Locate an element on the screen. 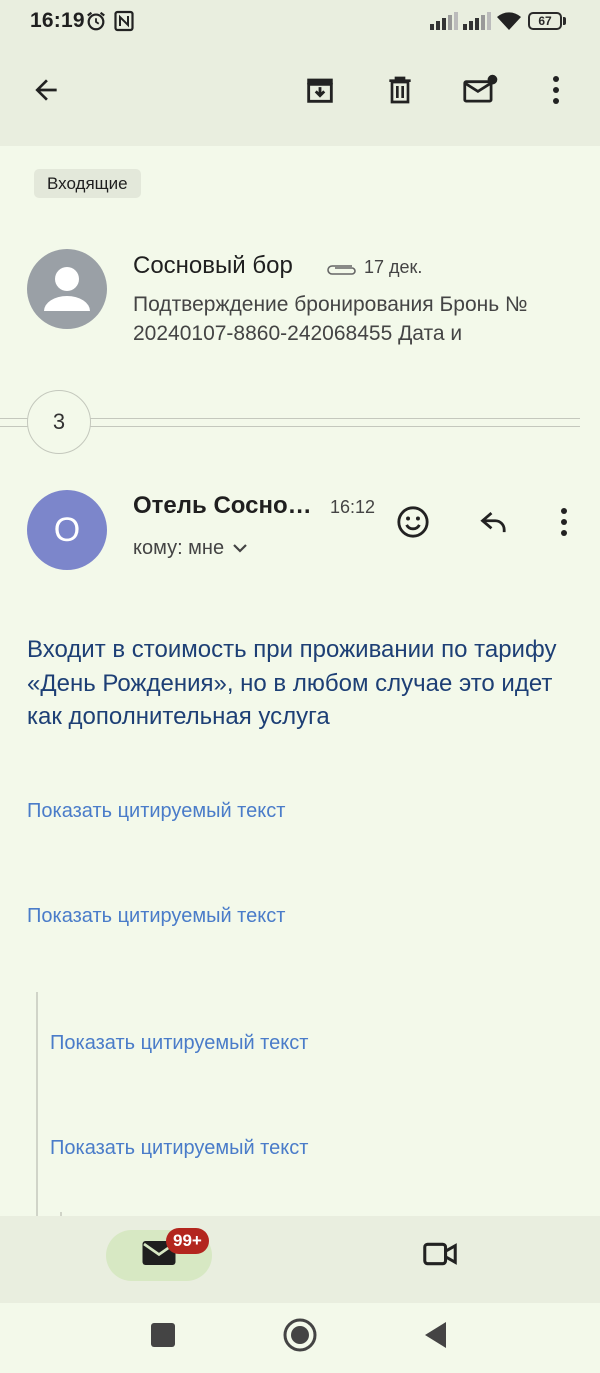 The image size is (600, 1373). recents-button is located at coordinates (163, 1337).